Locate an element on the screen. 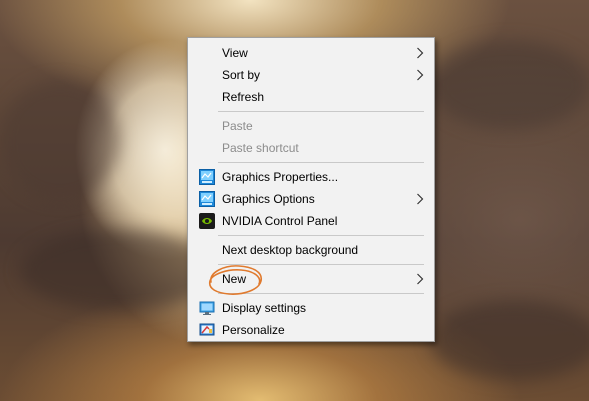  menu-item-label: Paste is located at coordinates (237, 126).